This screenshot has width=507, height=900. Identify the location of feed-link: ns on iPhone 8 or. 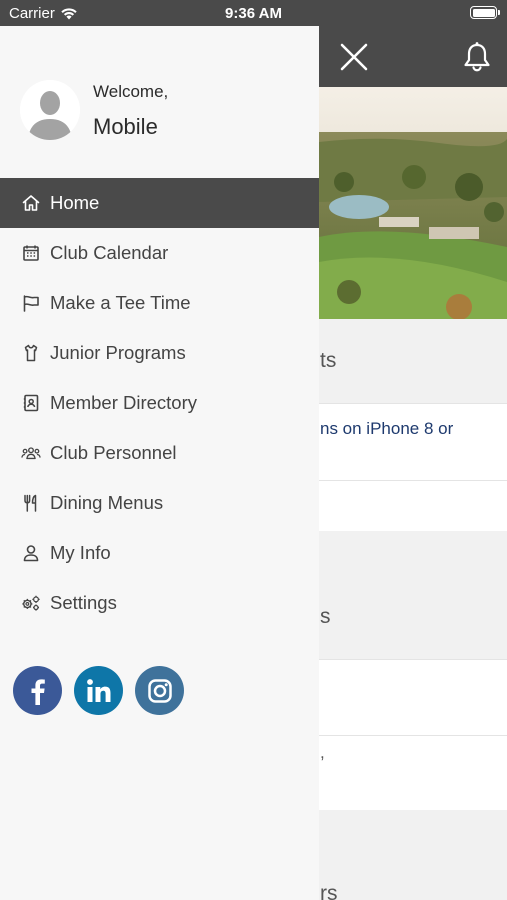
(386, 429).